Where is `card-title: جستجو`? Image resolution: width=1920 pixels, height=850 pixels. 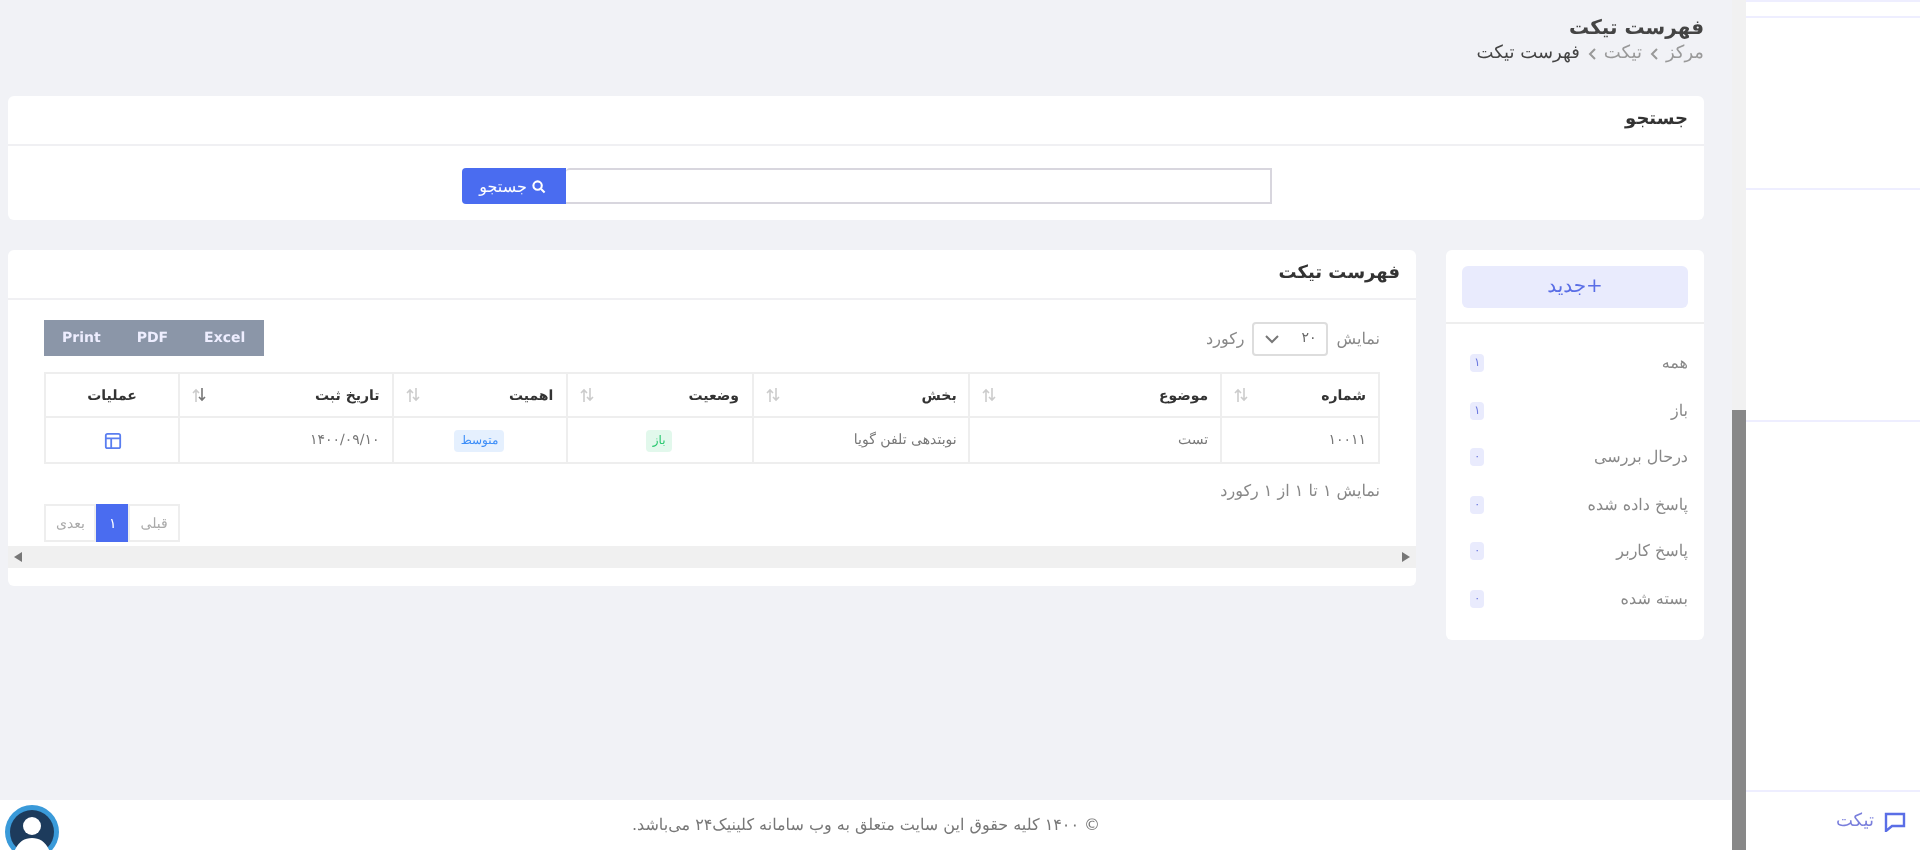 card-title: جستجو is located at coordinates (856, 121).